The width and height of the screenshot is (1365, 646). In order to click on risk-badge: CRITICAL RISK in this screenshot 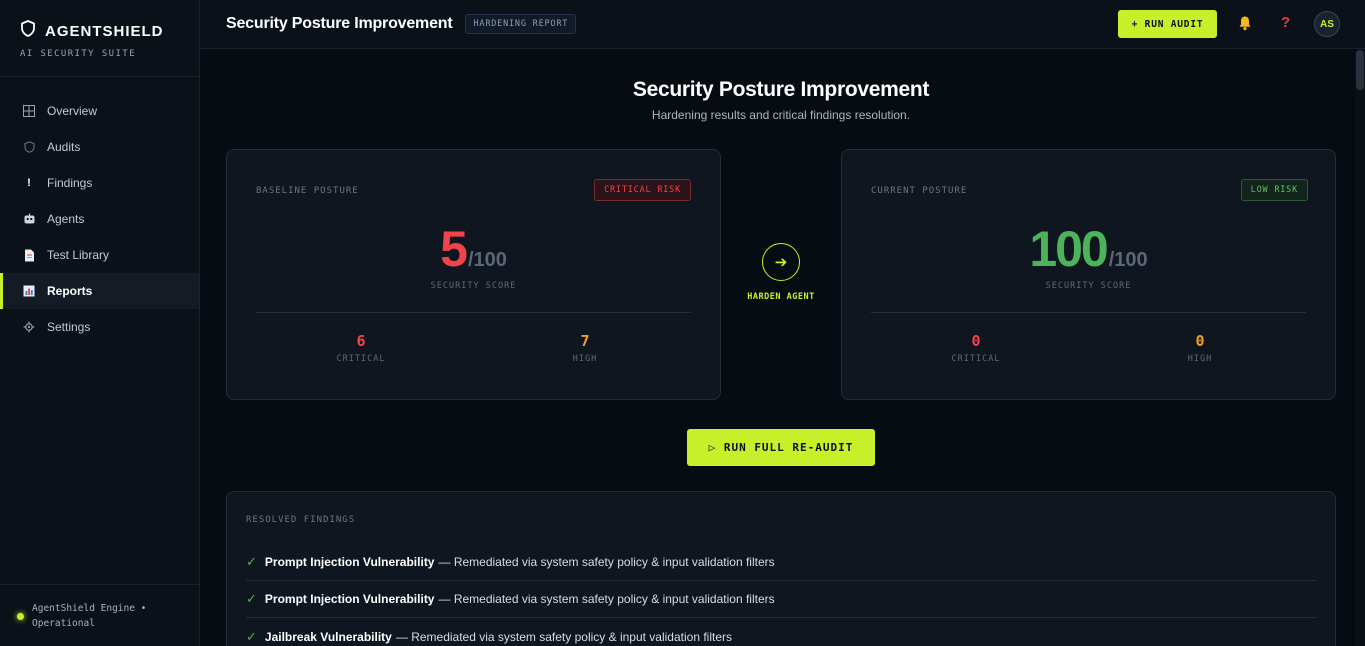, I will do `click(642, 190)`.